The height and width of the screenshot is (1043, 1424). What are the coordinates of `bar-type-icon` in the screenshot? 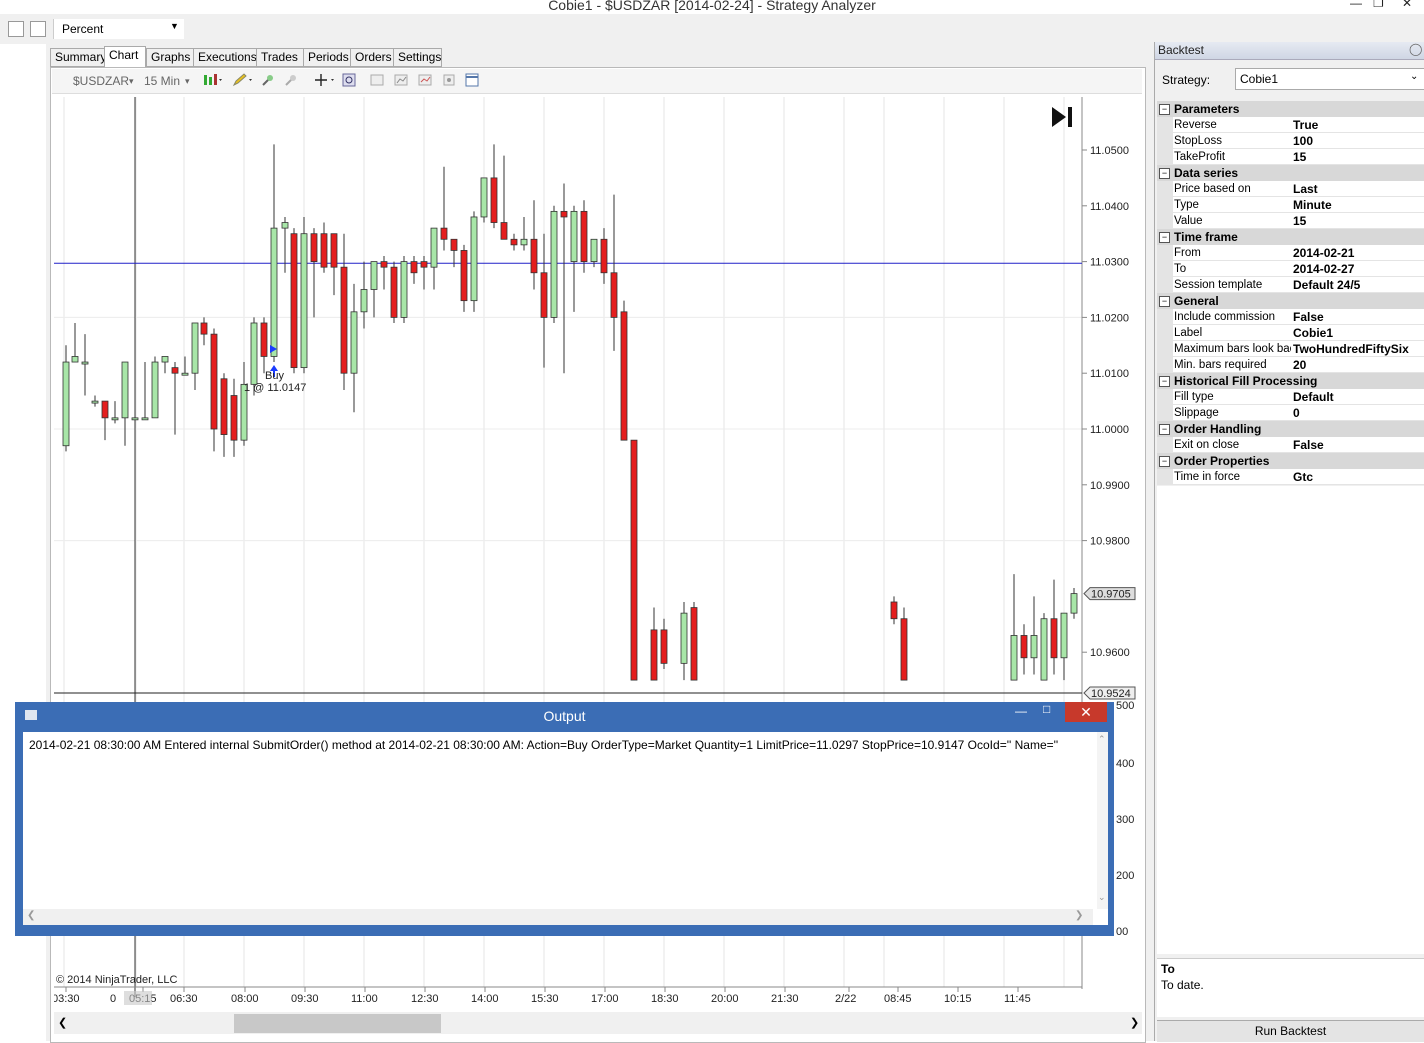 It's located at (213, 80).